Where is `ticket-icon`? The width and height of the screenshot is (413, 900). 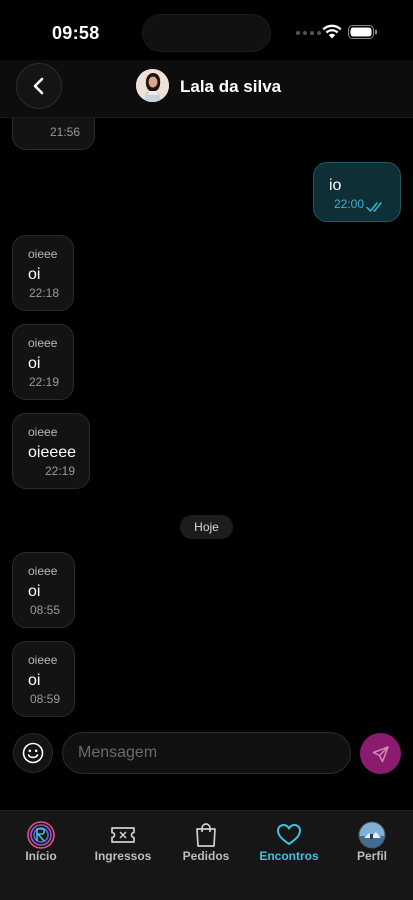
ticket-icon is located at coordinates (123, 835).